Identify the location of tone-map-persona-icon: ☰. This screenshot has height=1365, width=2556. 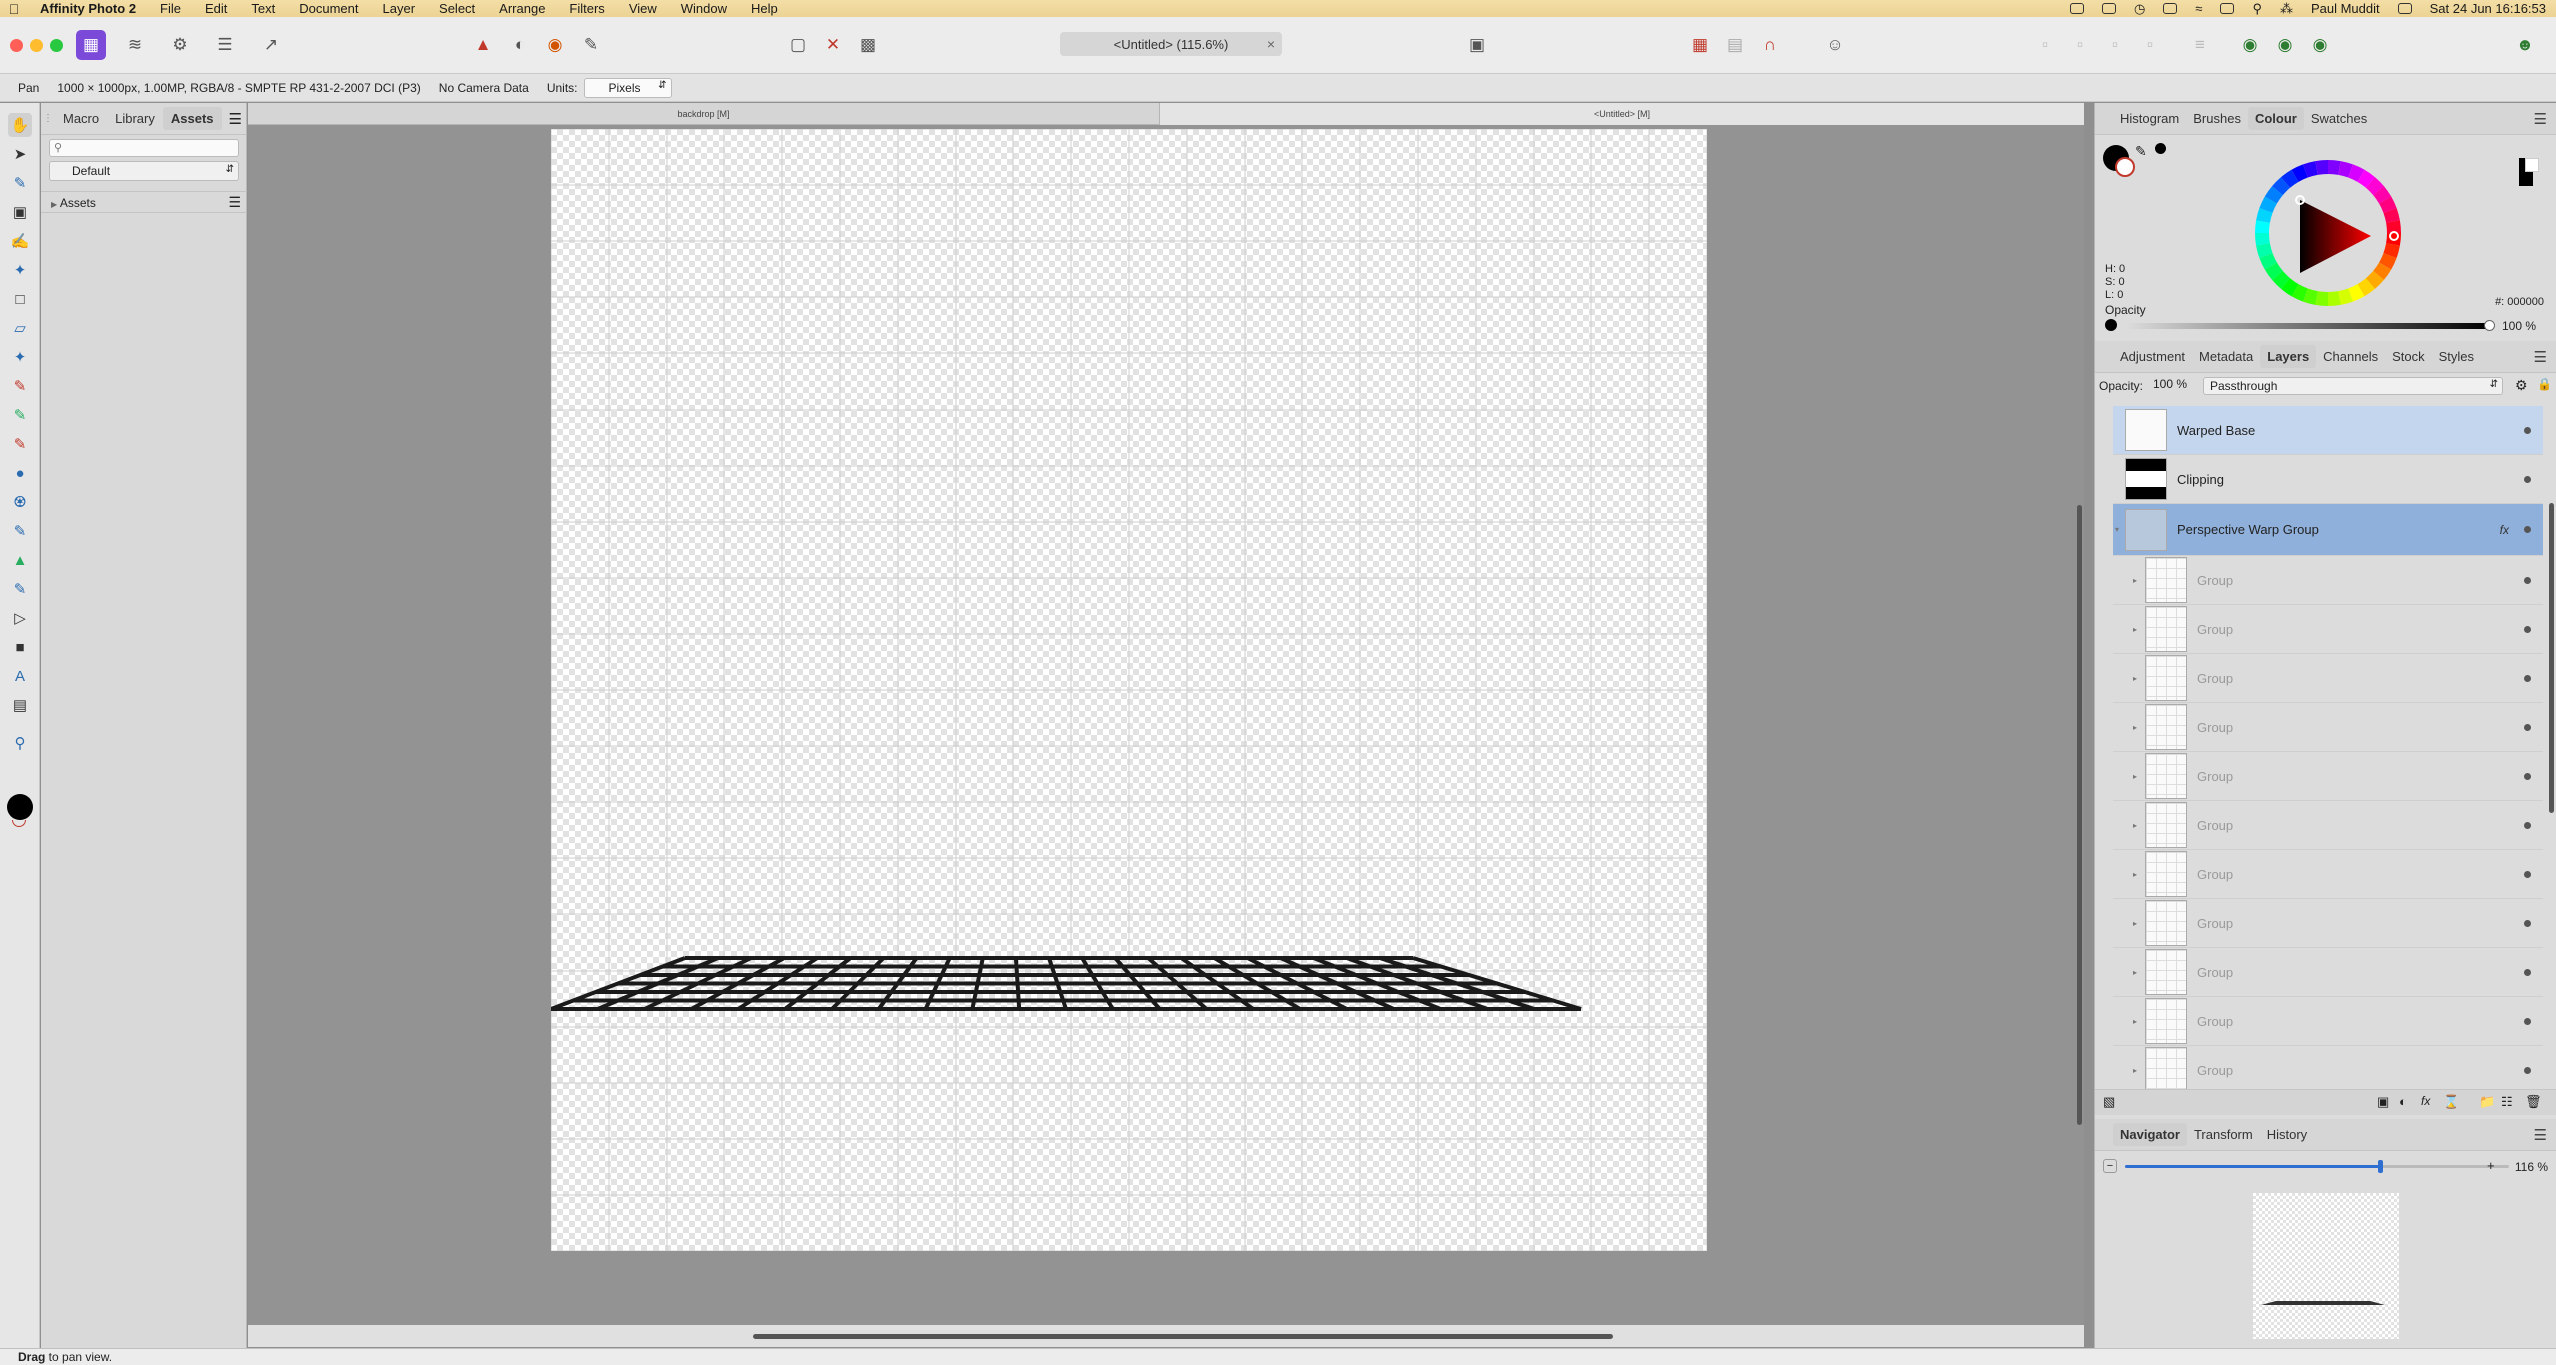
(225, 45).